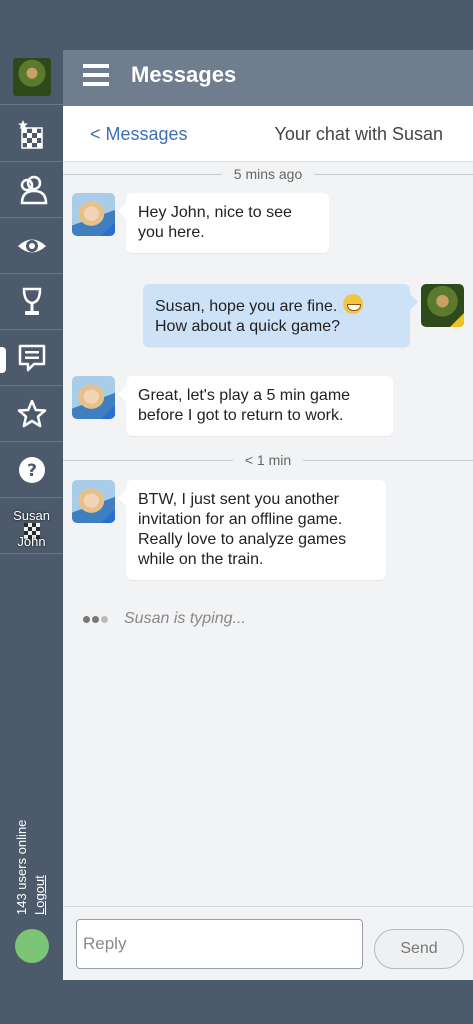 The height and width of the screenshot is (1024, 473). Describe the element at coordinates (184, 74) in the screenshot. I see `page-title: Messages` at that location.